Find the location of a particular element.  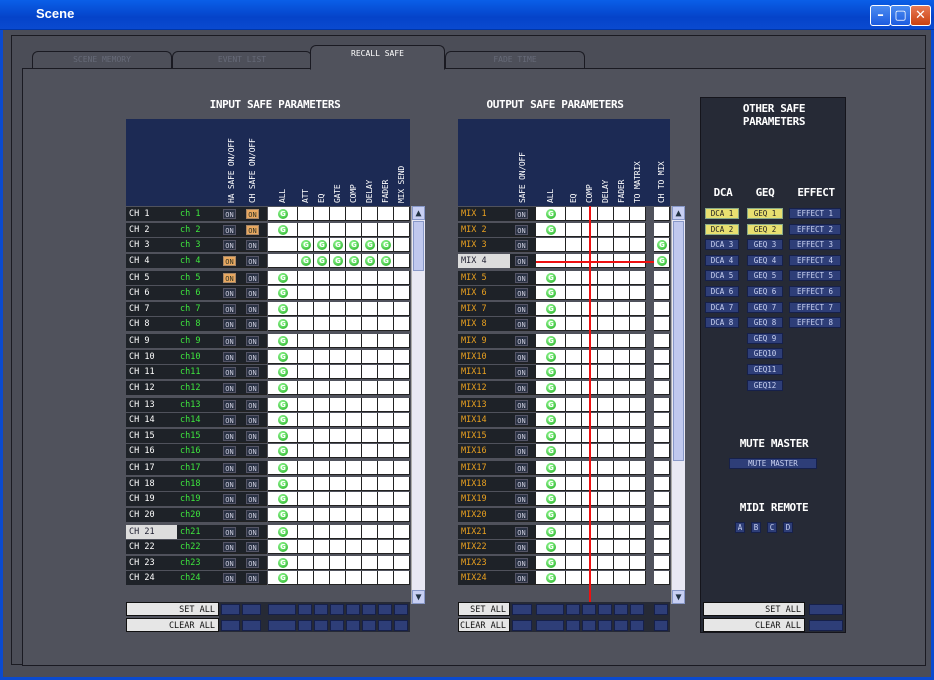

channel-label: CH 24 is located at coordinates (151, 578).